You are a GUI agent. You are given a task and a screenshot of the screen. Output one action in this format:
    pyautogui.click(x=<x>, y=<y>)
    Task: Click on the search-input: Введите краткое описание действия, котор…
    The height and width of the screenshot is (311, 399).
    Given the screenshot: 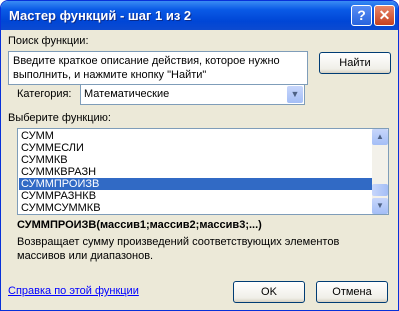 What is the action you would take?
    pyautogui.click(x=158, y=68)
    